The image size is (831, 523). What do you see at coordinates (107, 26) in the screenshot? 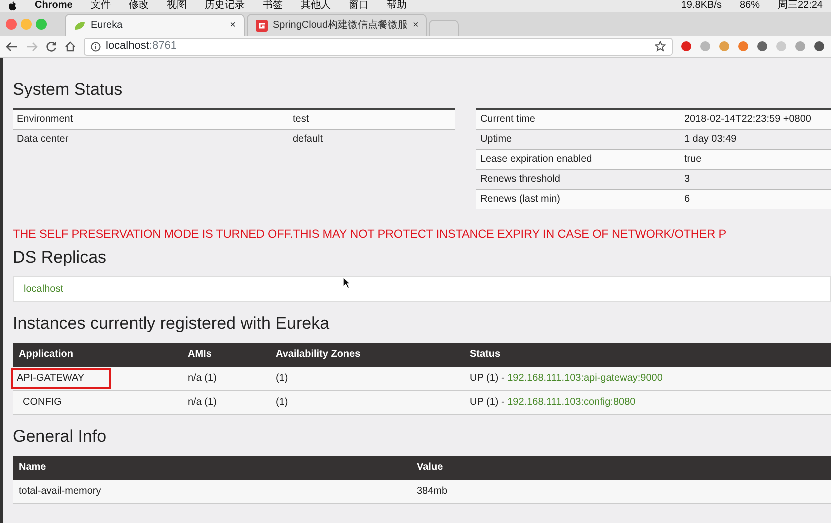
I see `tab-title: Eureka` at bounding box center [107, 26].